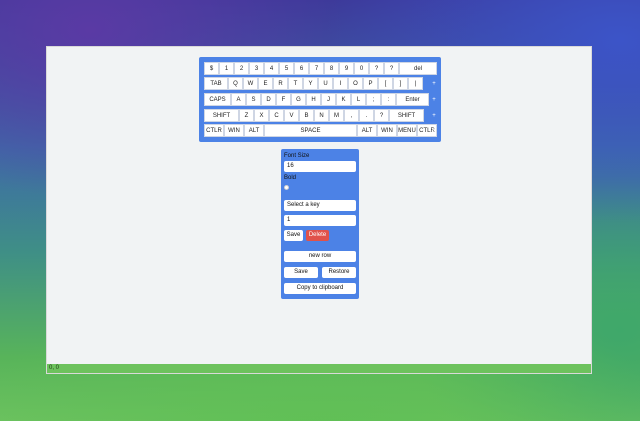  I want to click on bold-label: Bold, so click(290, 178).